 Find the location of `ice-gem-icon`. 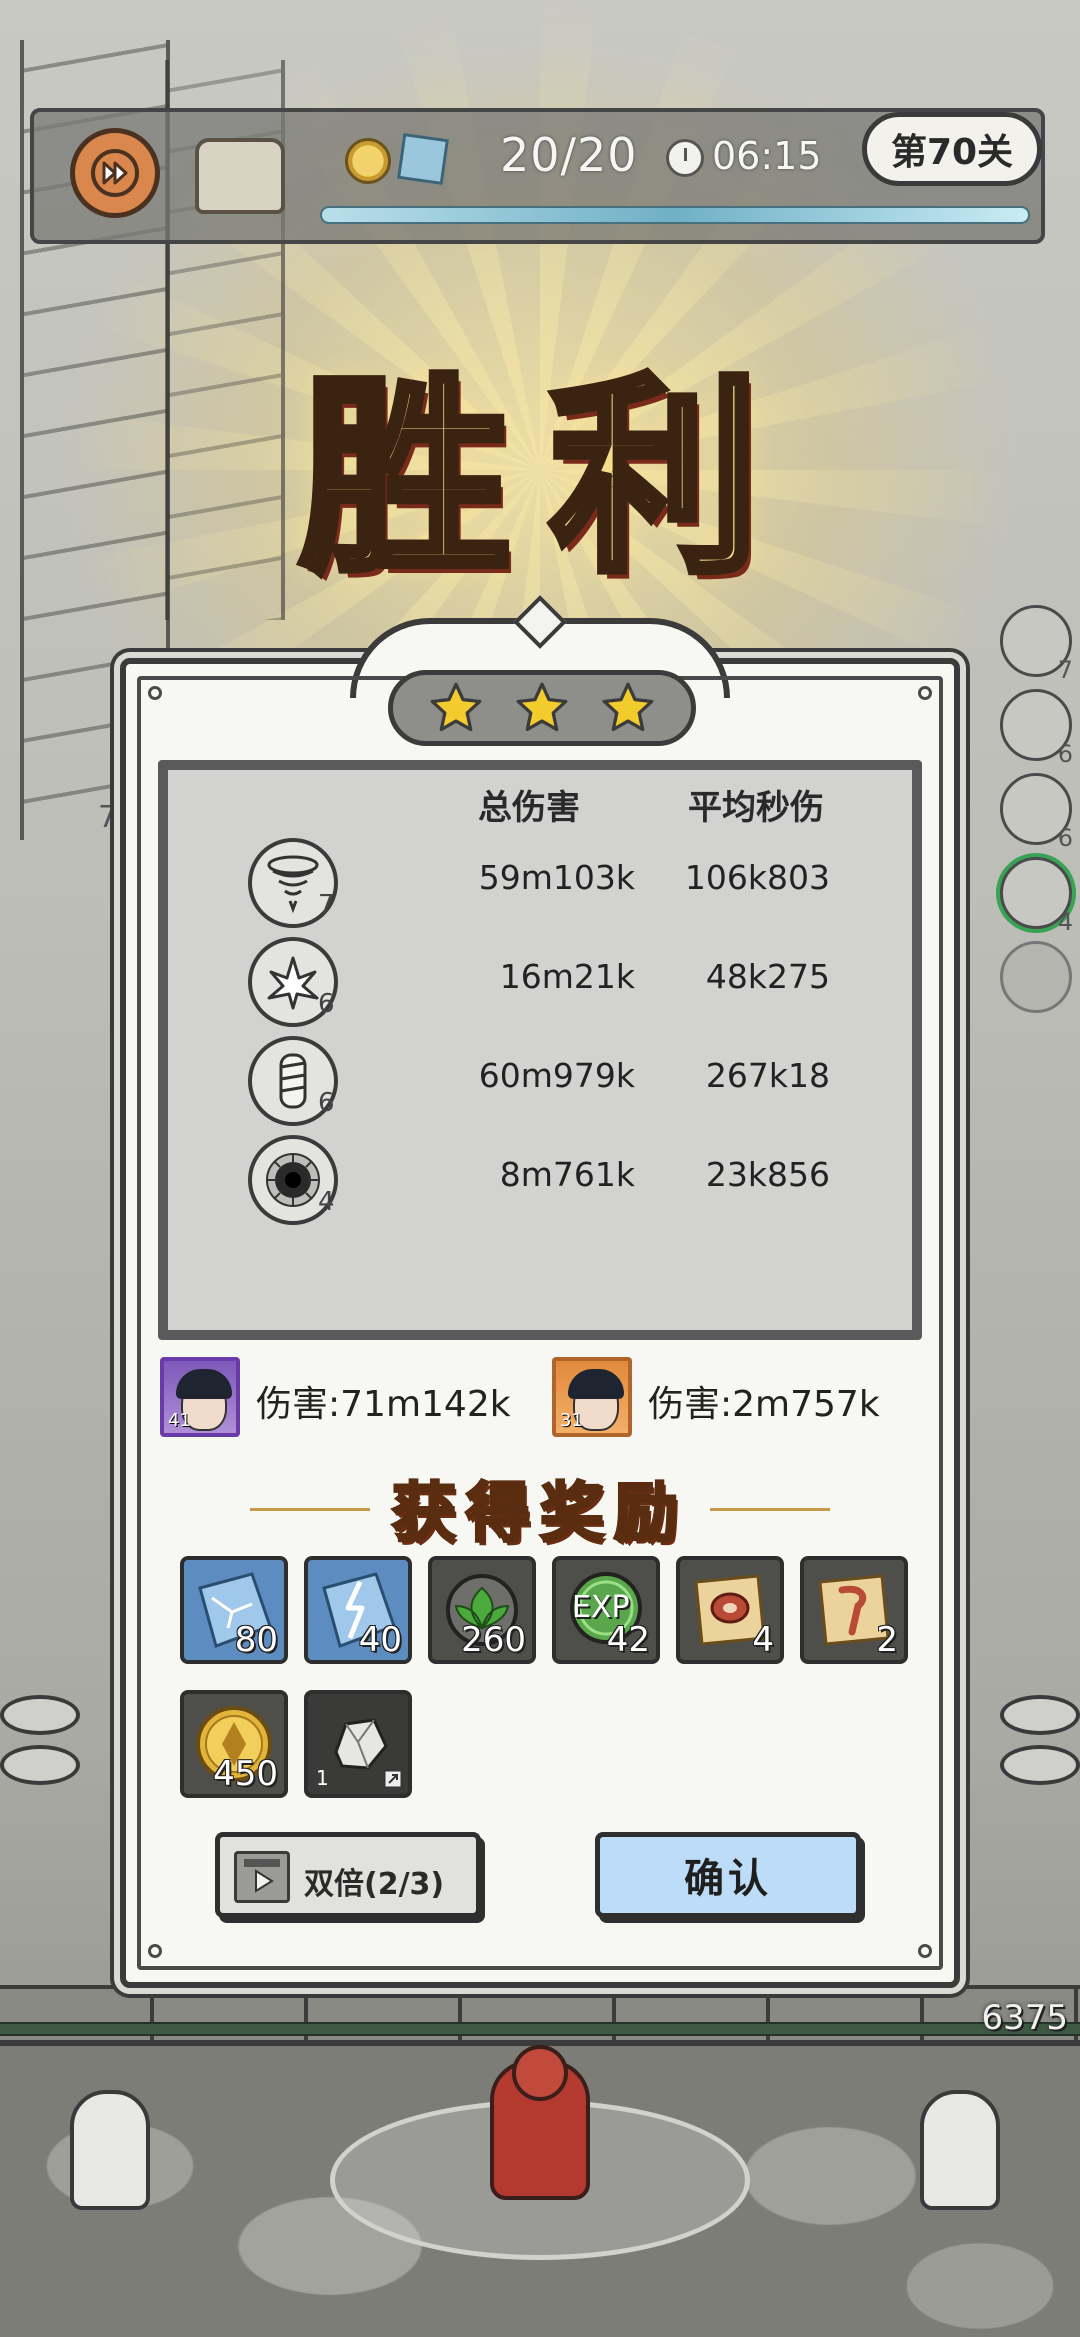

ice-gem-icon is located at coordinates (423, 159).